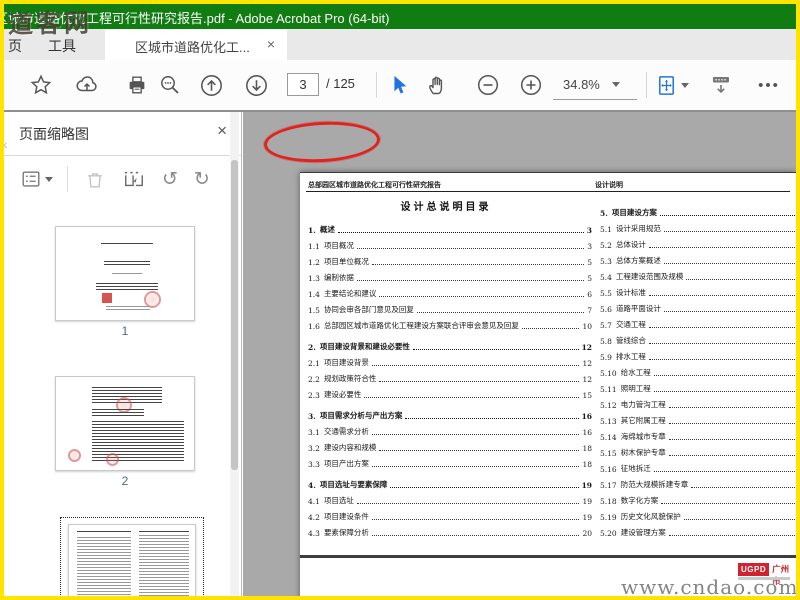  I want to click on sidebar-scrollbar, so click(234, 354).